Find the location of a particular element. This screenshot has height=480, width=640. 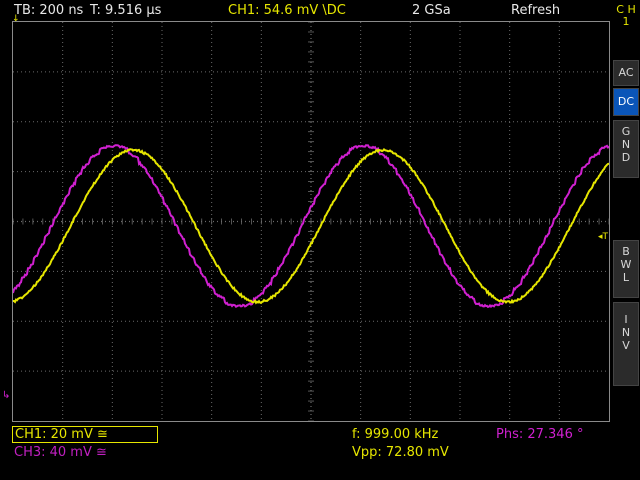

frequency-measurement: f: 999.00 kHz is located at coordinates (395, 434).